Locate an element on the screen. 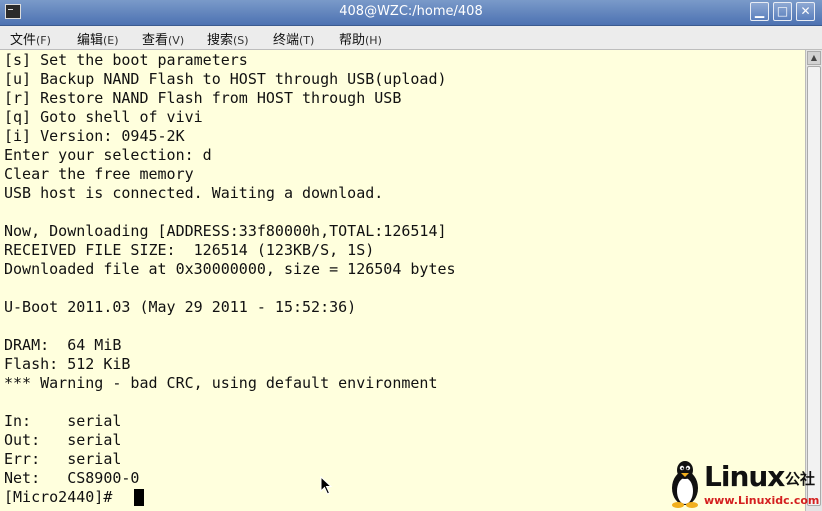 The height and width of the screenshot is (511, 822). linux-watermark-logo: Linux 公社 www.Linuxidc.com is located at coordinates (744, 484).